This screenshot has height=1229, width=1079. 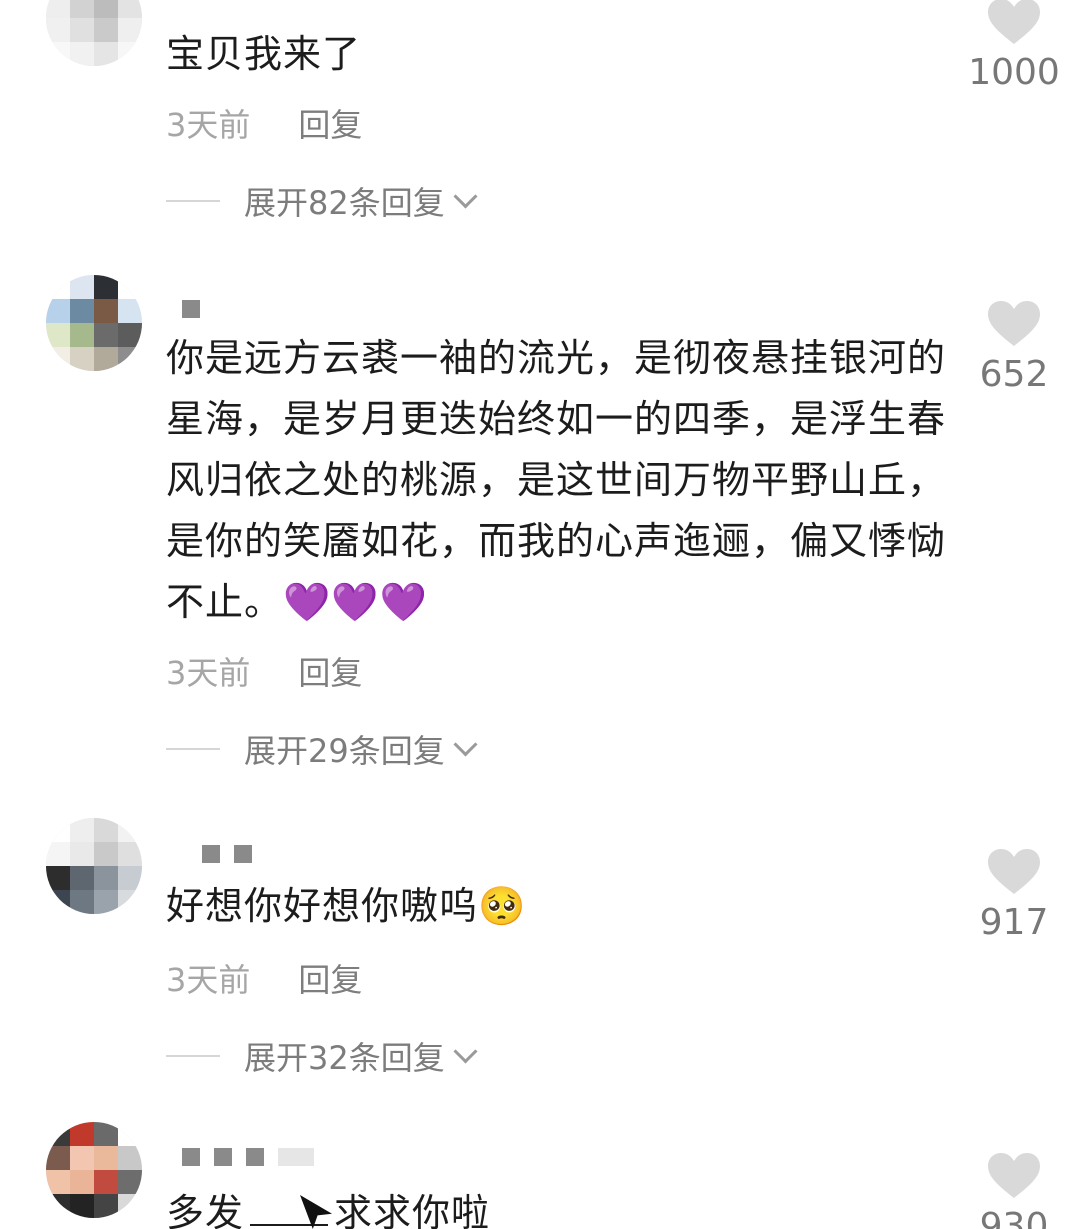 What do you see at coordinates (1014, 46) in the screenshot?
I see `like-button: 1000` at bounding box center [1014, 46].